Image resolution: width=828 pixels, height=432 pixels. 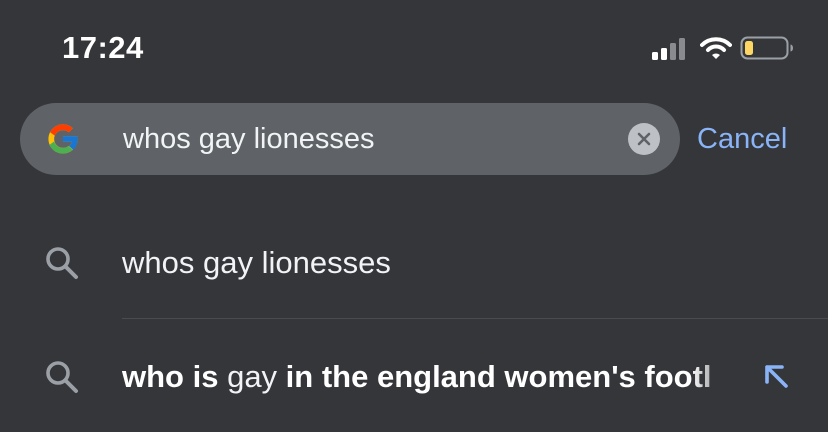 I want to click on cancel-button: Cancel, so click(x=742, y=139).